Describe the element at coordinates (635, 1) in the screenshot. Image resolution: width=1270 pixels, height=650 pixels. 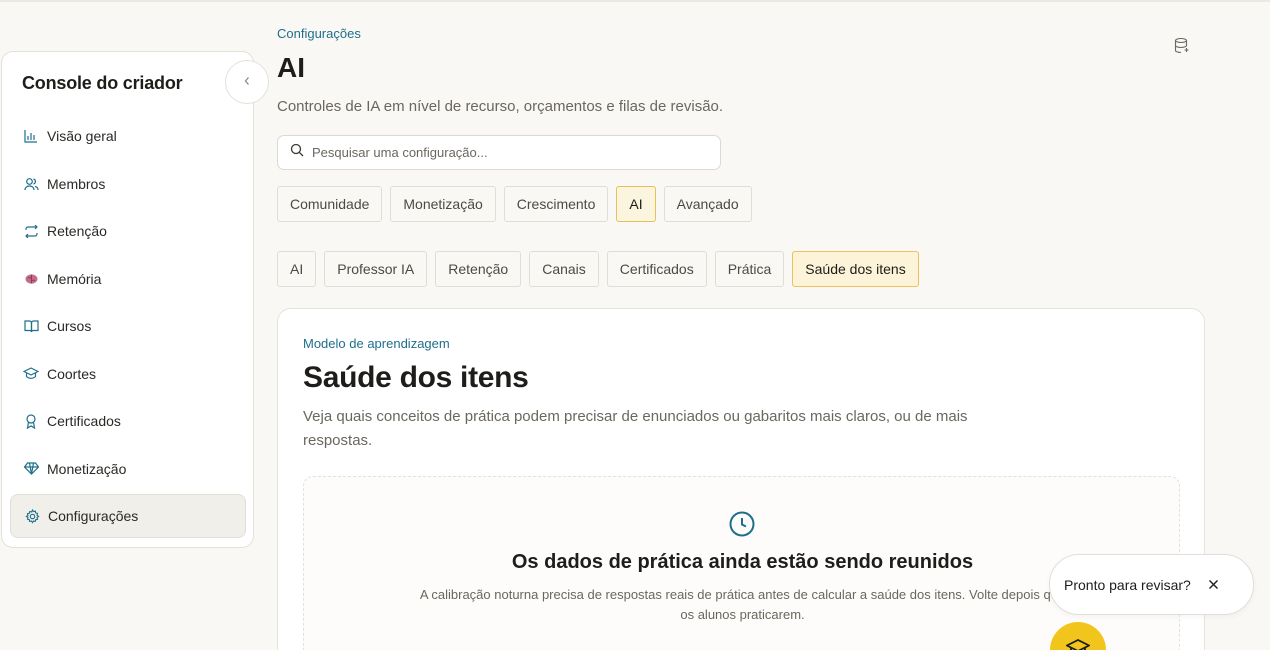
I see `top-divider` at that location.